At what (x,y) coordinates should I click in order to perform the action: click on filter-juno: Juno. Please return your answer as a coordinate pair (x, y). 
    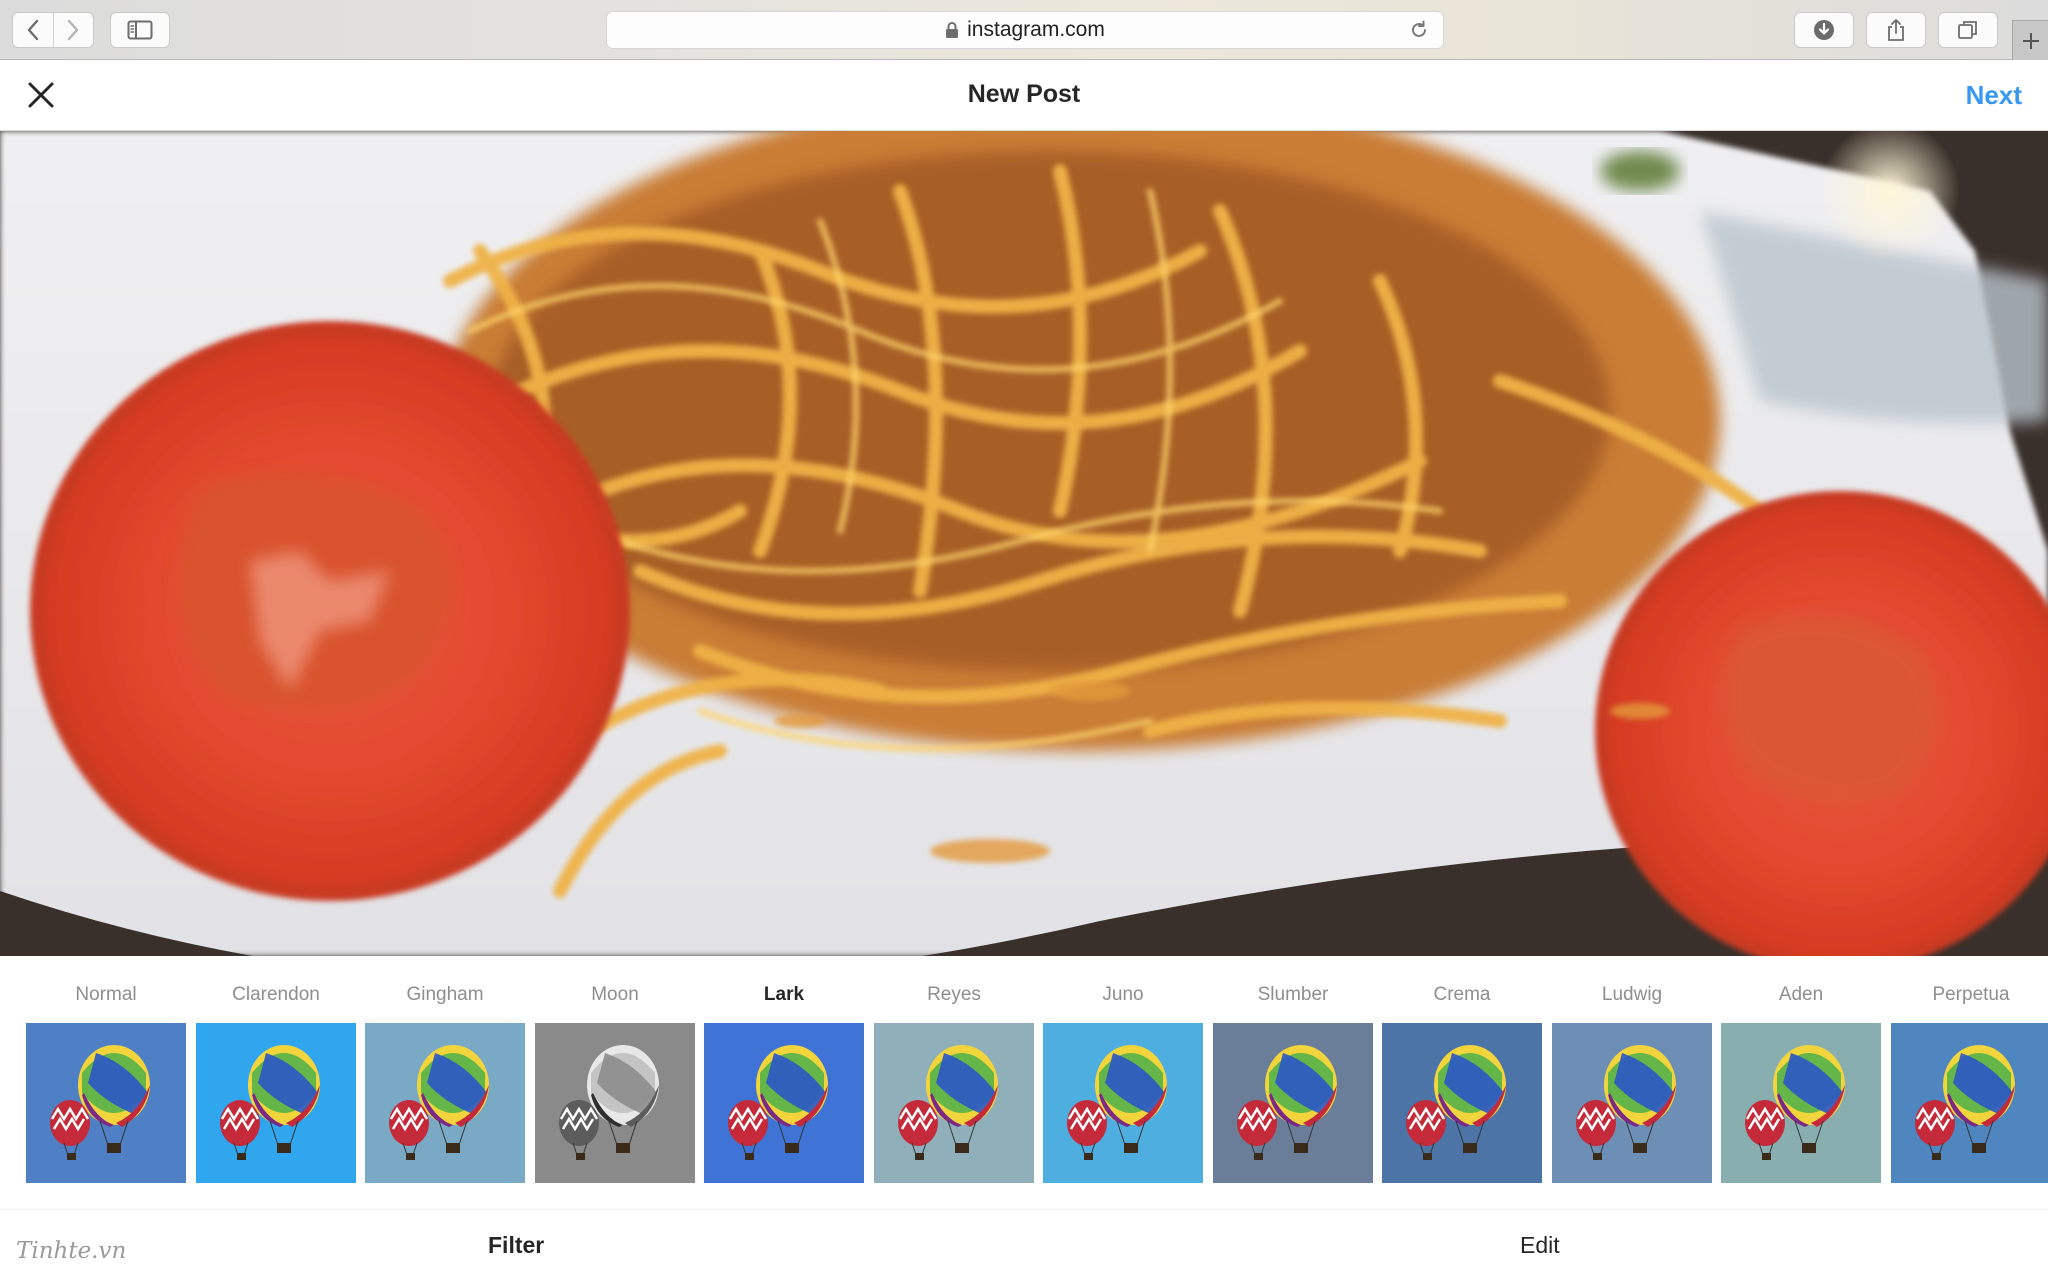
    Looking at the image, I should click on (1123, 1071).